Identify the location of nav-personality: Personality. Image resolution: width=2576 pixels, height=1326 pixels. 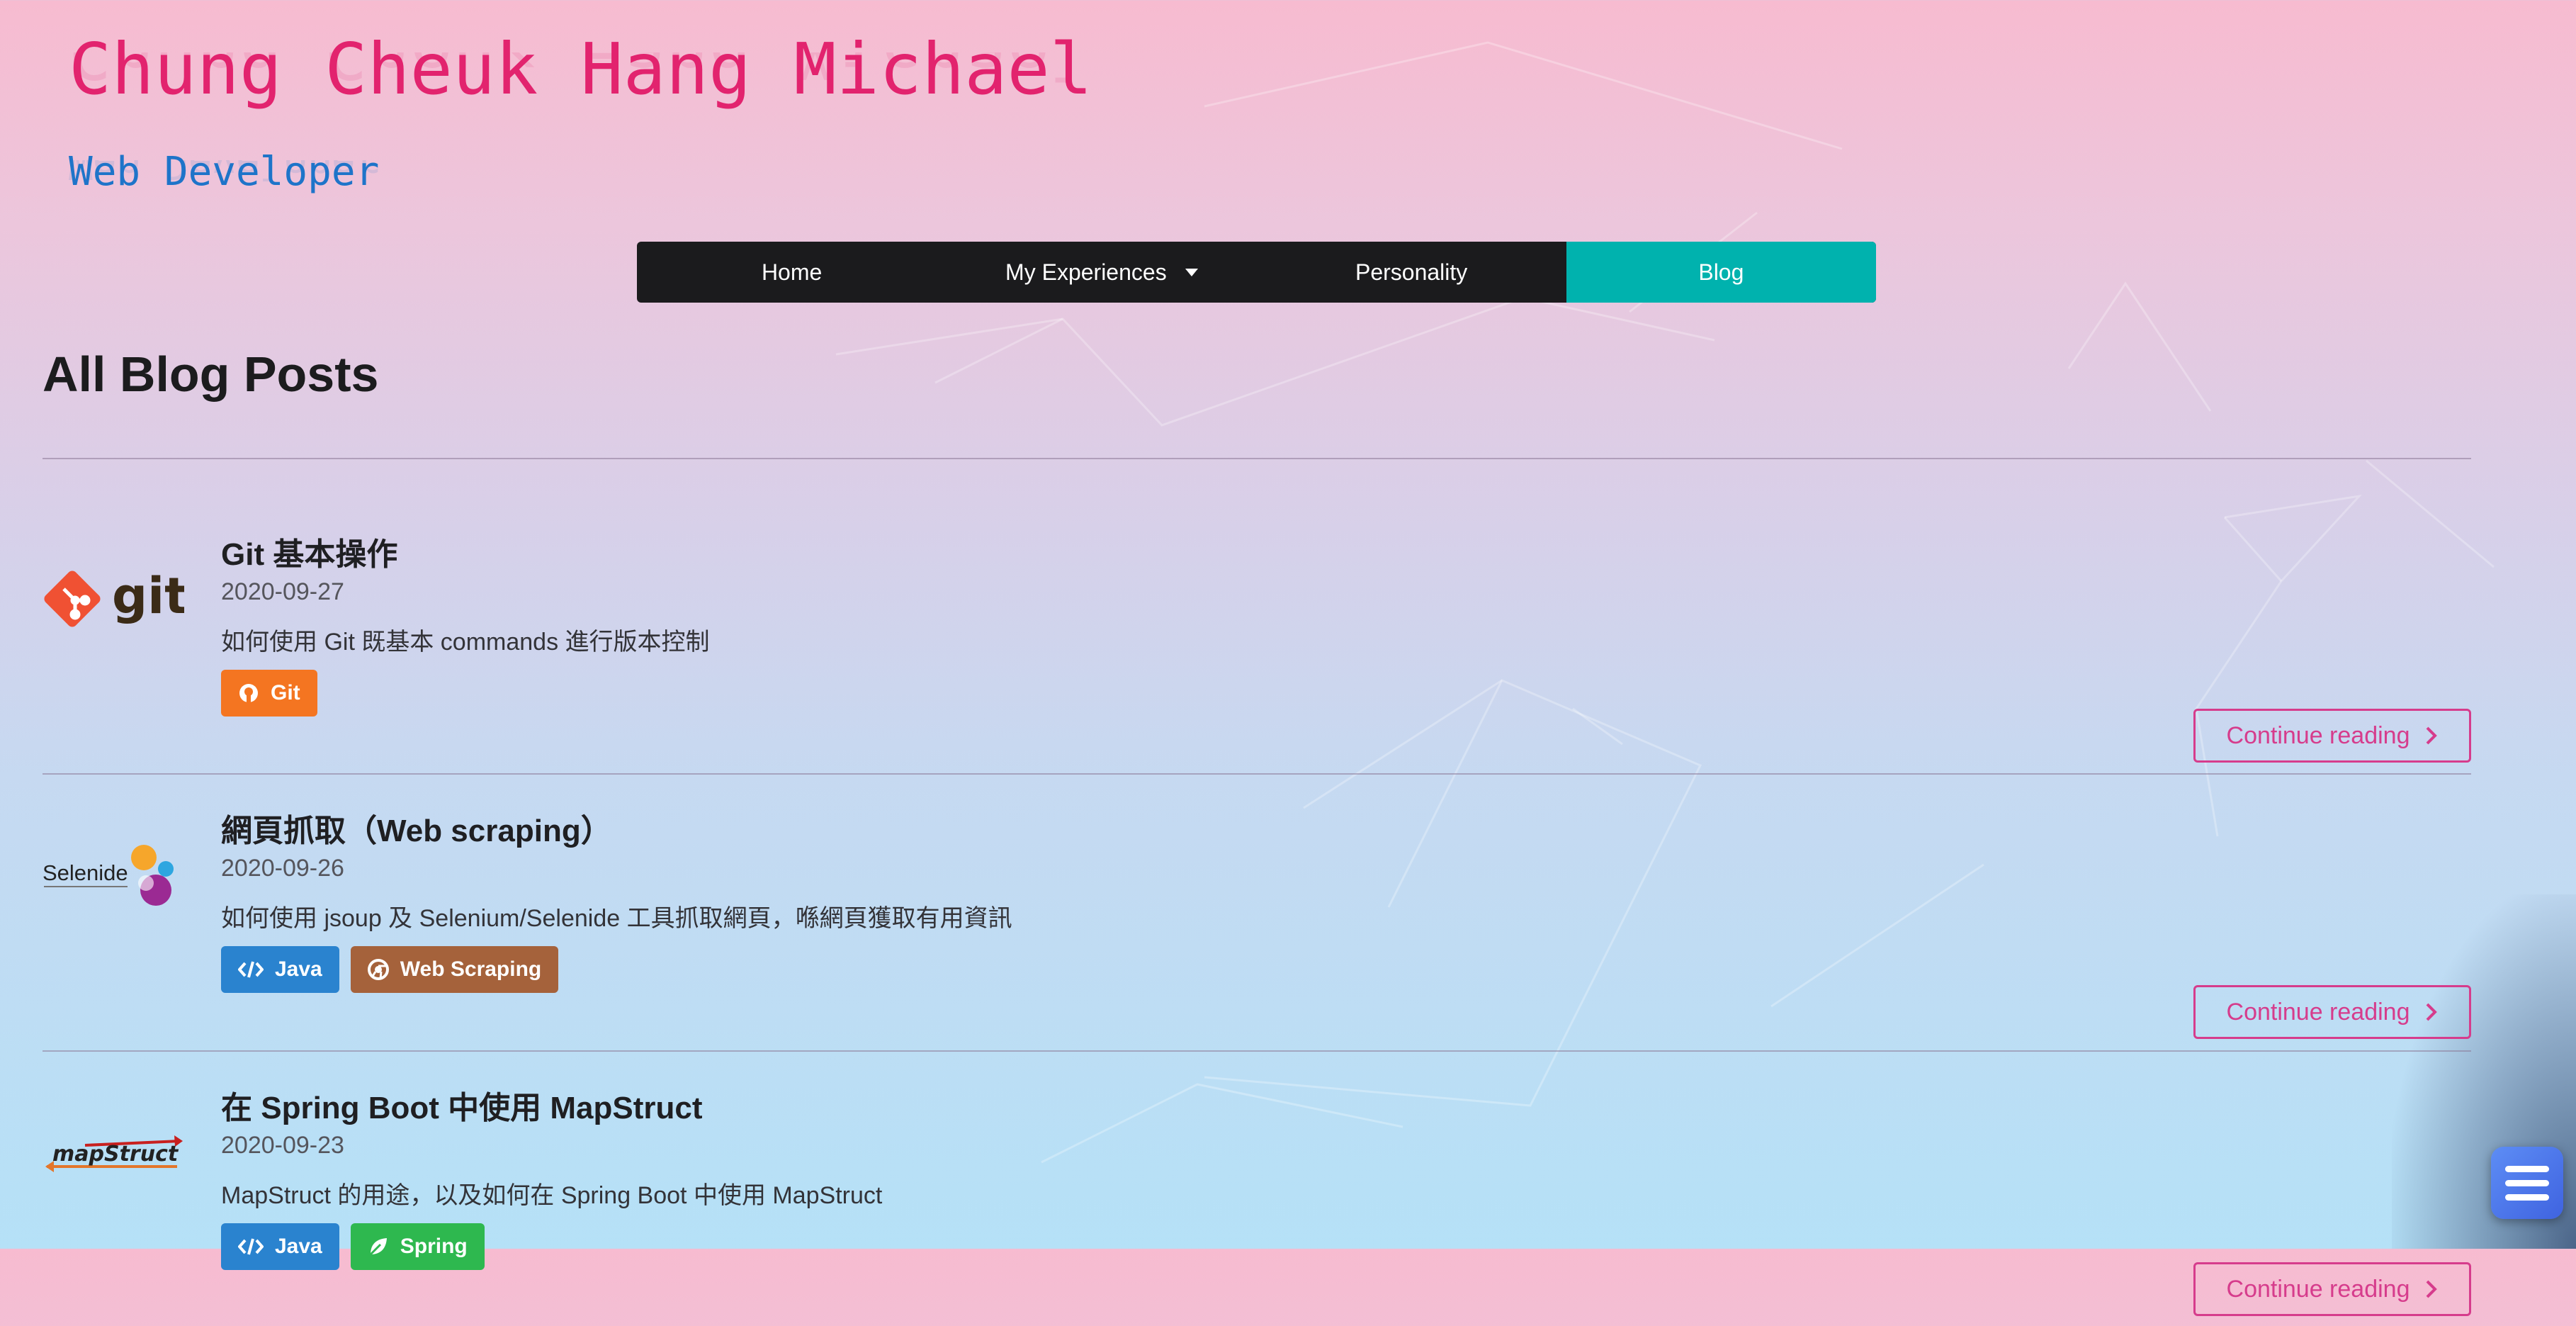
(1411, 272).